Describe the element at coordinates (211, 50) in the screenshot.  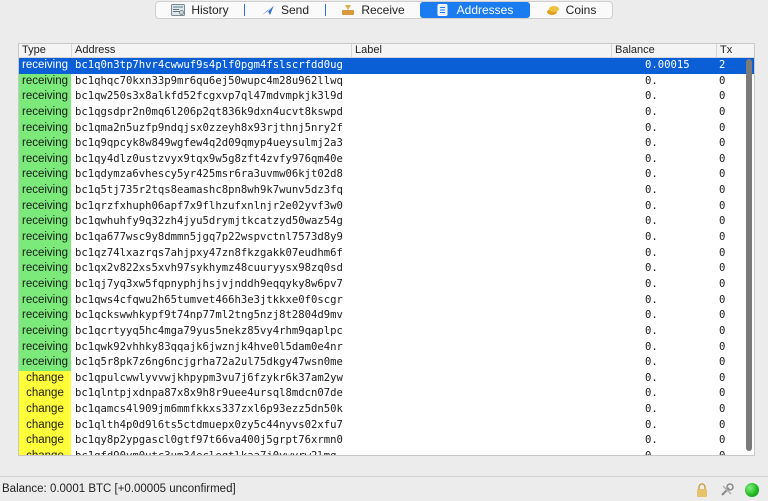
I see `column-header-address: Address` at that location.